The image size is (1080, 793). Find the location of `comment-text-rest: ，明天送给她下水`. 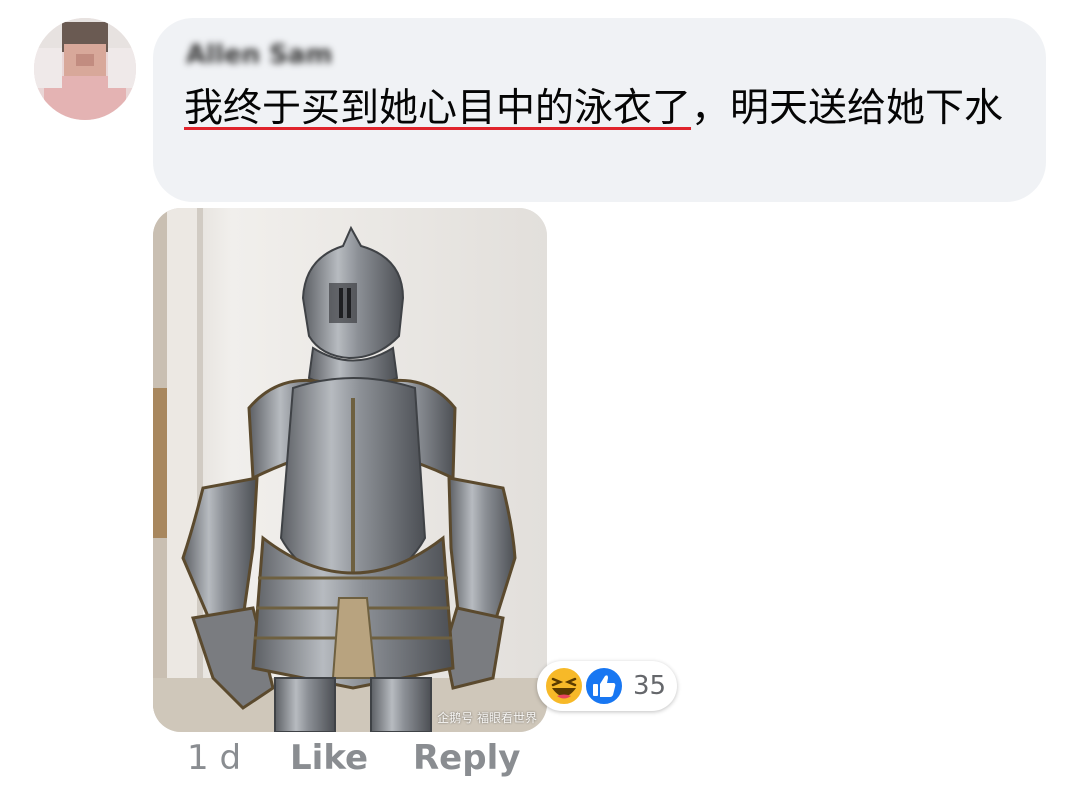

comment-text-rest: ，明天送给她下水 is located at coordinates (847, 108).